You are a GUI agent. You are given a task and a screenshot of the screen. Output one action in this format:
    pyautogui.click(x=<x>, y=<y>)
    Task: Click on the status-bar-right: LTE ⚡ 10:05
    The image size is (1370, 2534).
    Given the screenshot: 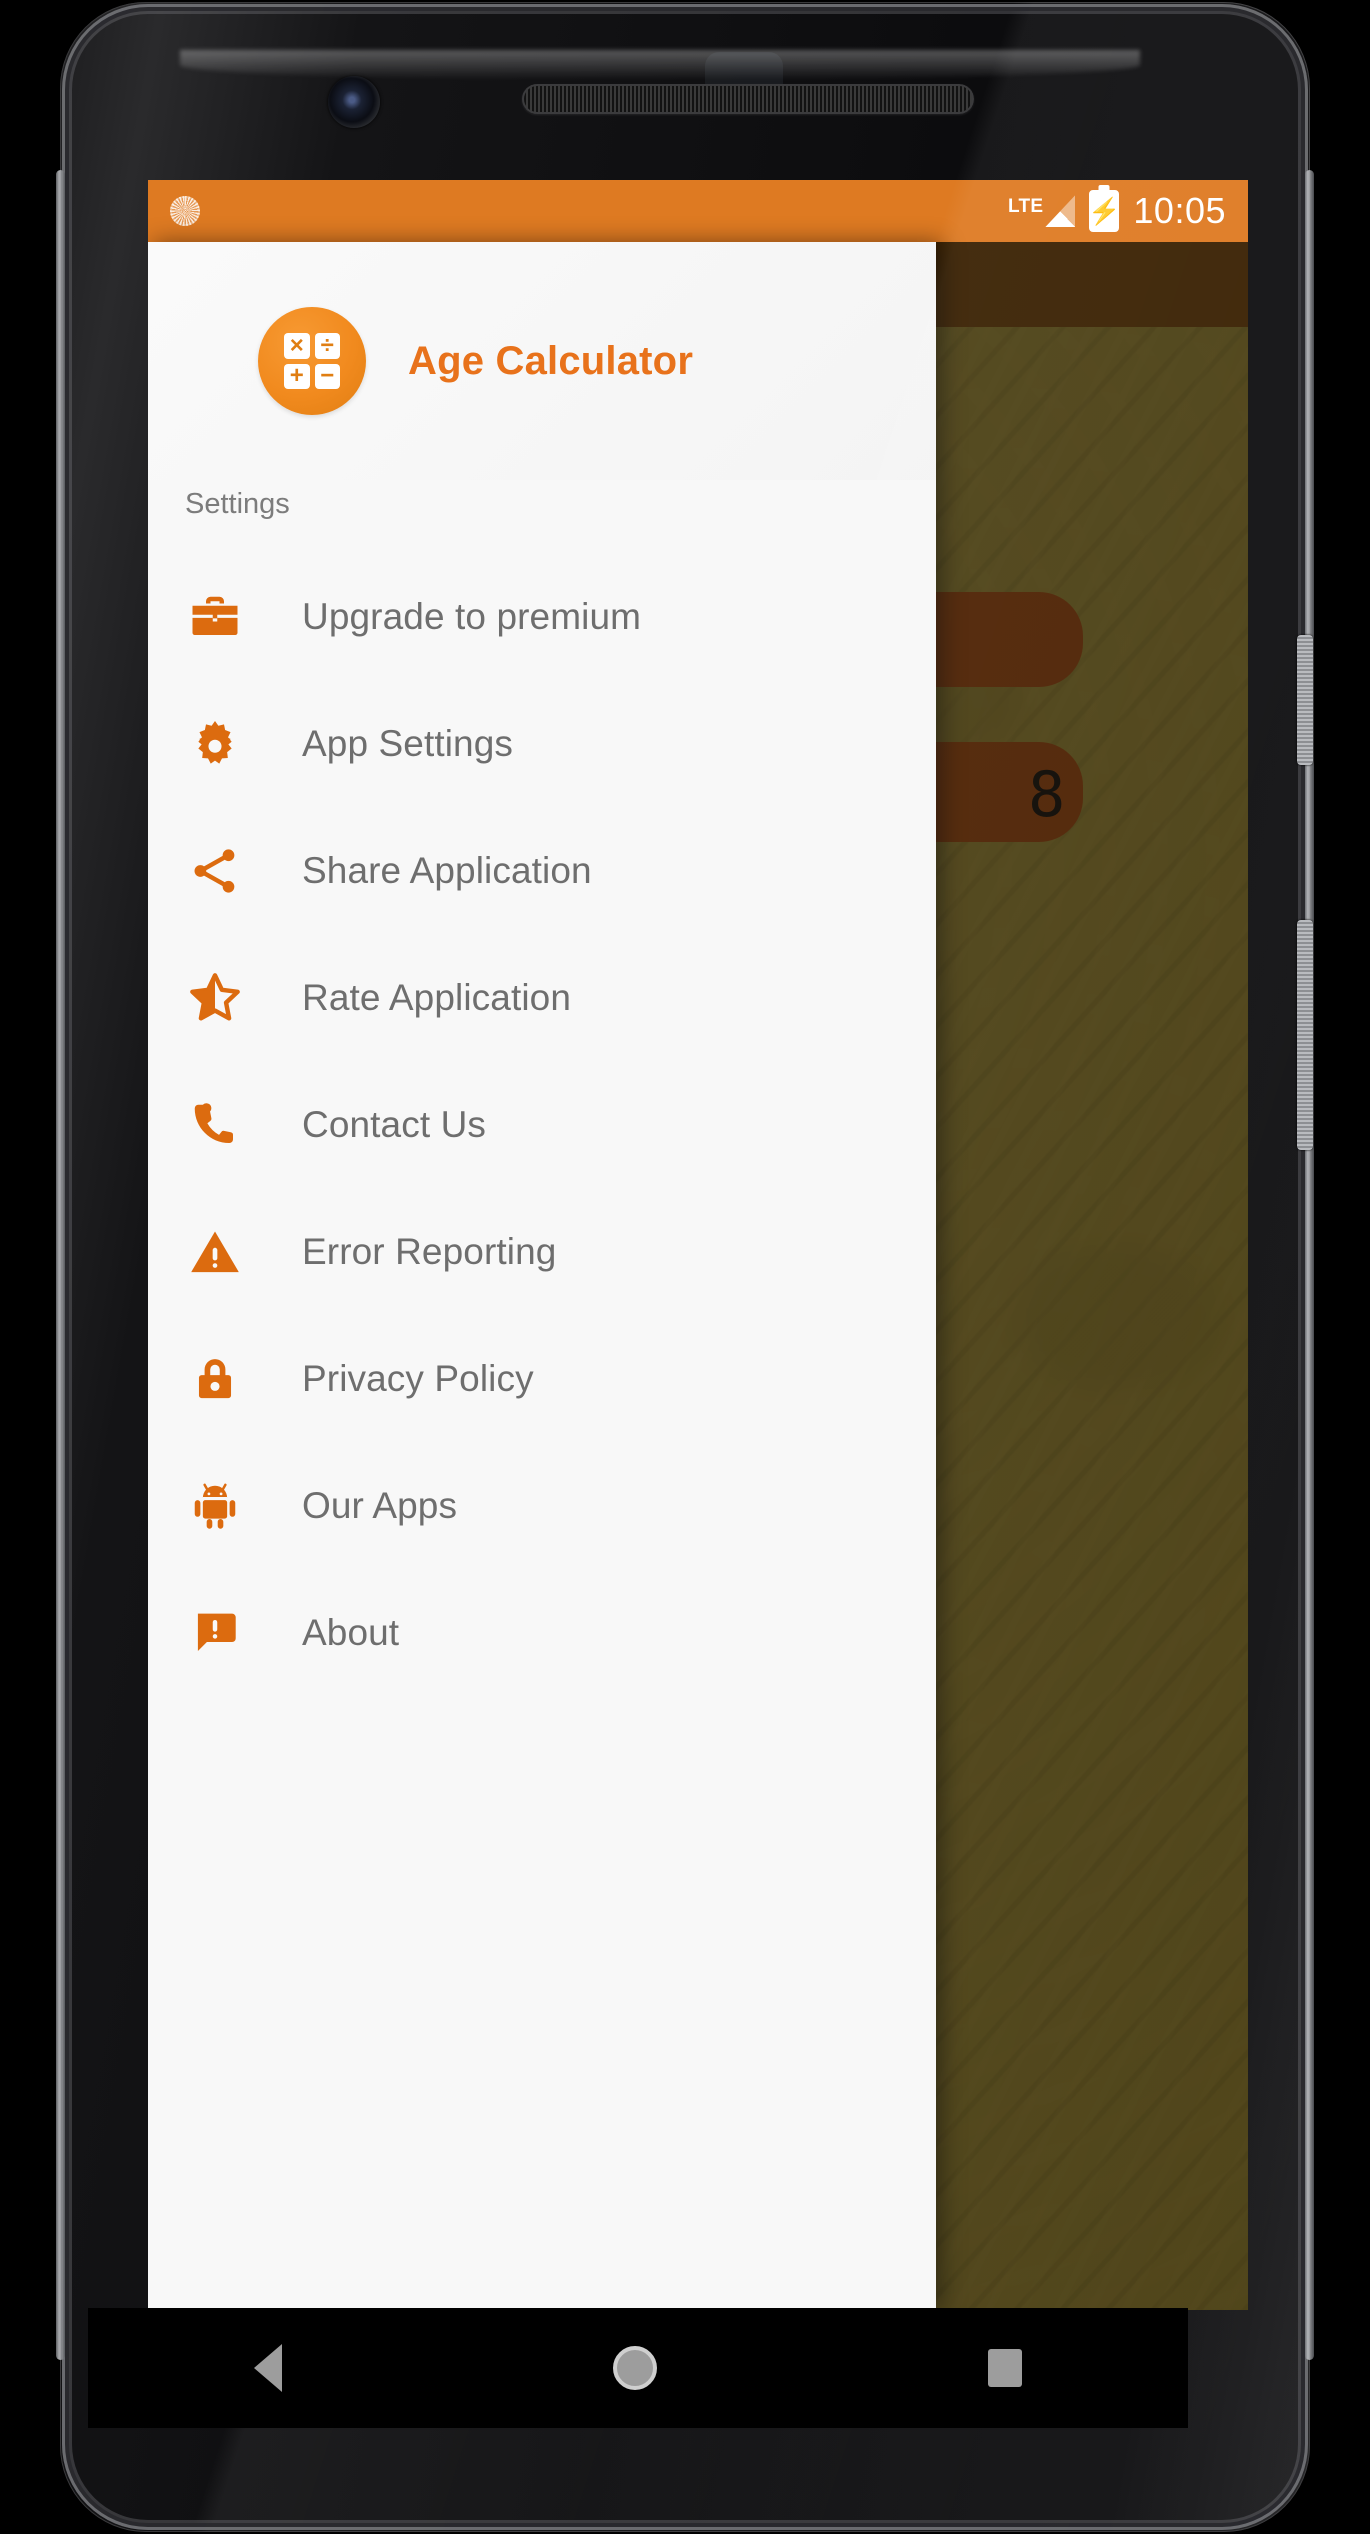 What is the action you would take?
    pyautogui.click(x=1117, y=211)
    